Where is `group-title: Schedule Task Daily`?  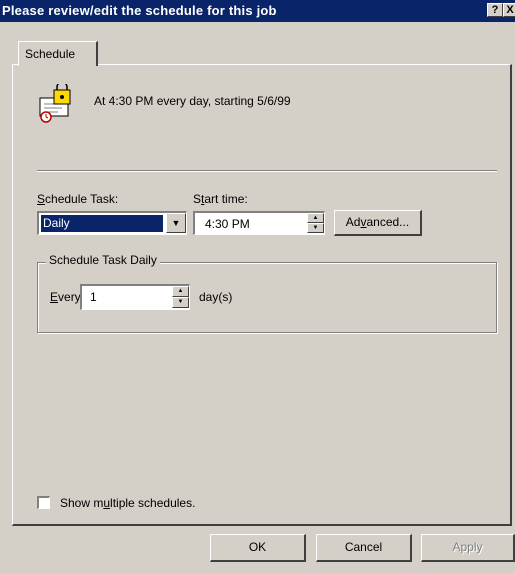
group-title: Schedule Task Daily is located at coordinates (103, 260).